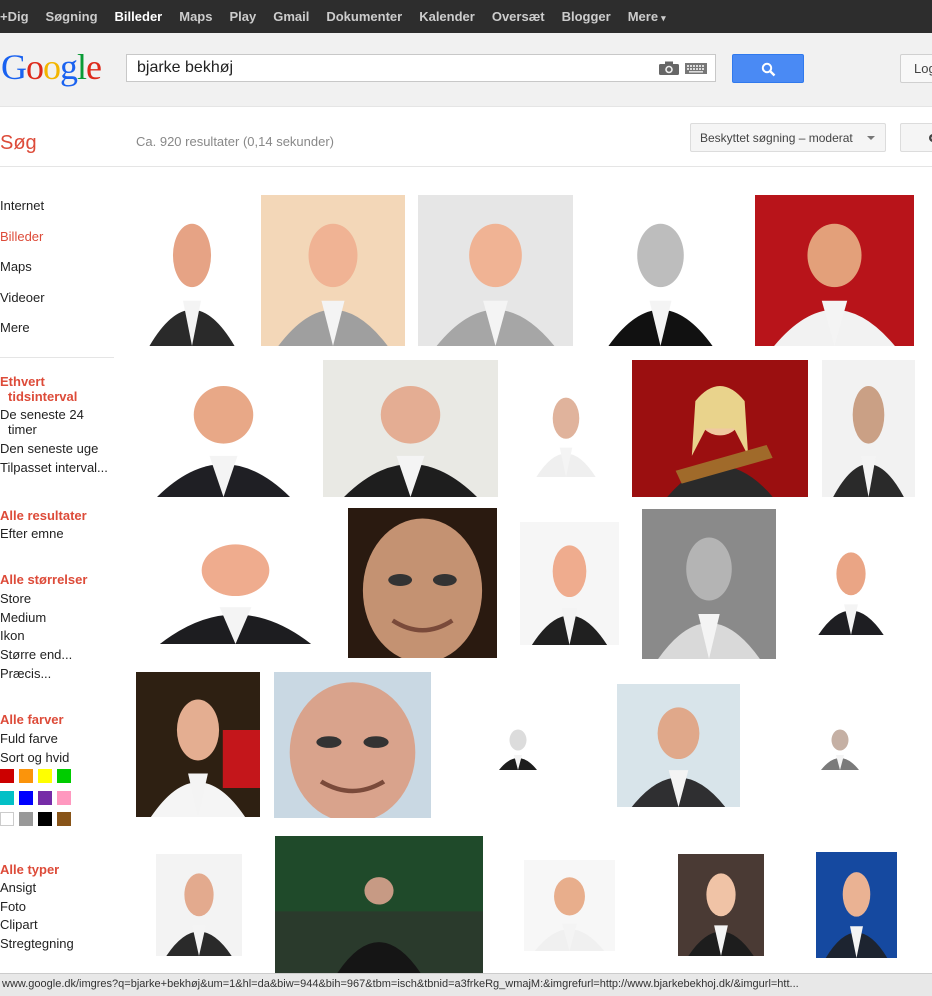 This screenshot has width=932, height=996. I want to click on topnav-item-oversæt: Oversæt, so click(518, 16).